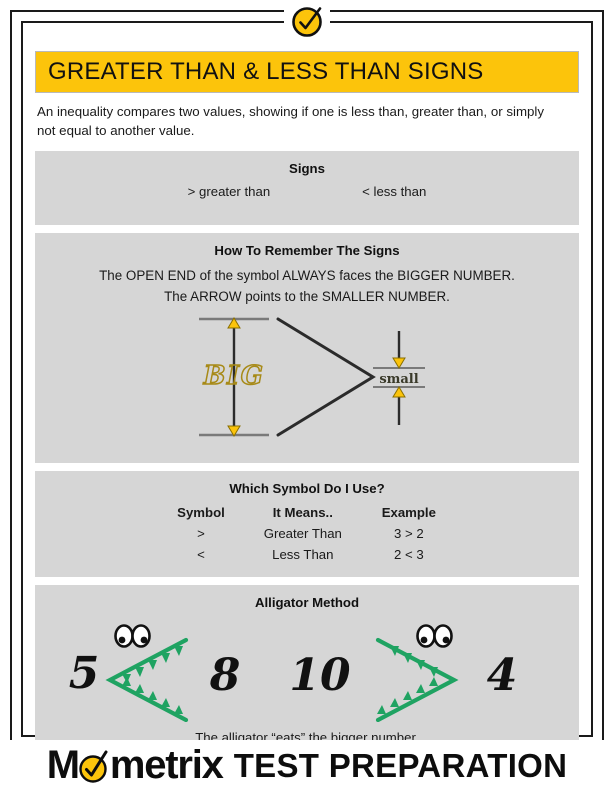  I want to click on cell-example: 2 < 3, so click(408, 555).